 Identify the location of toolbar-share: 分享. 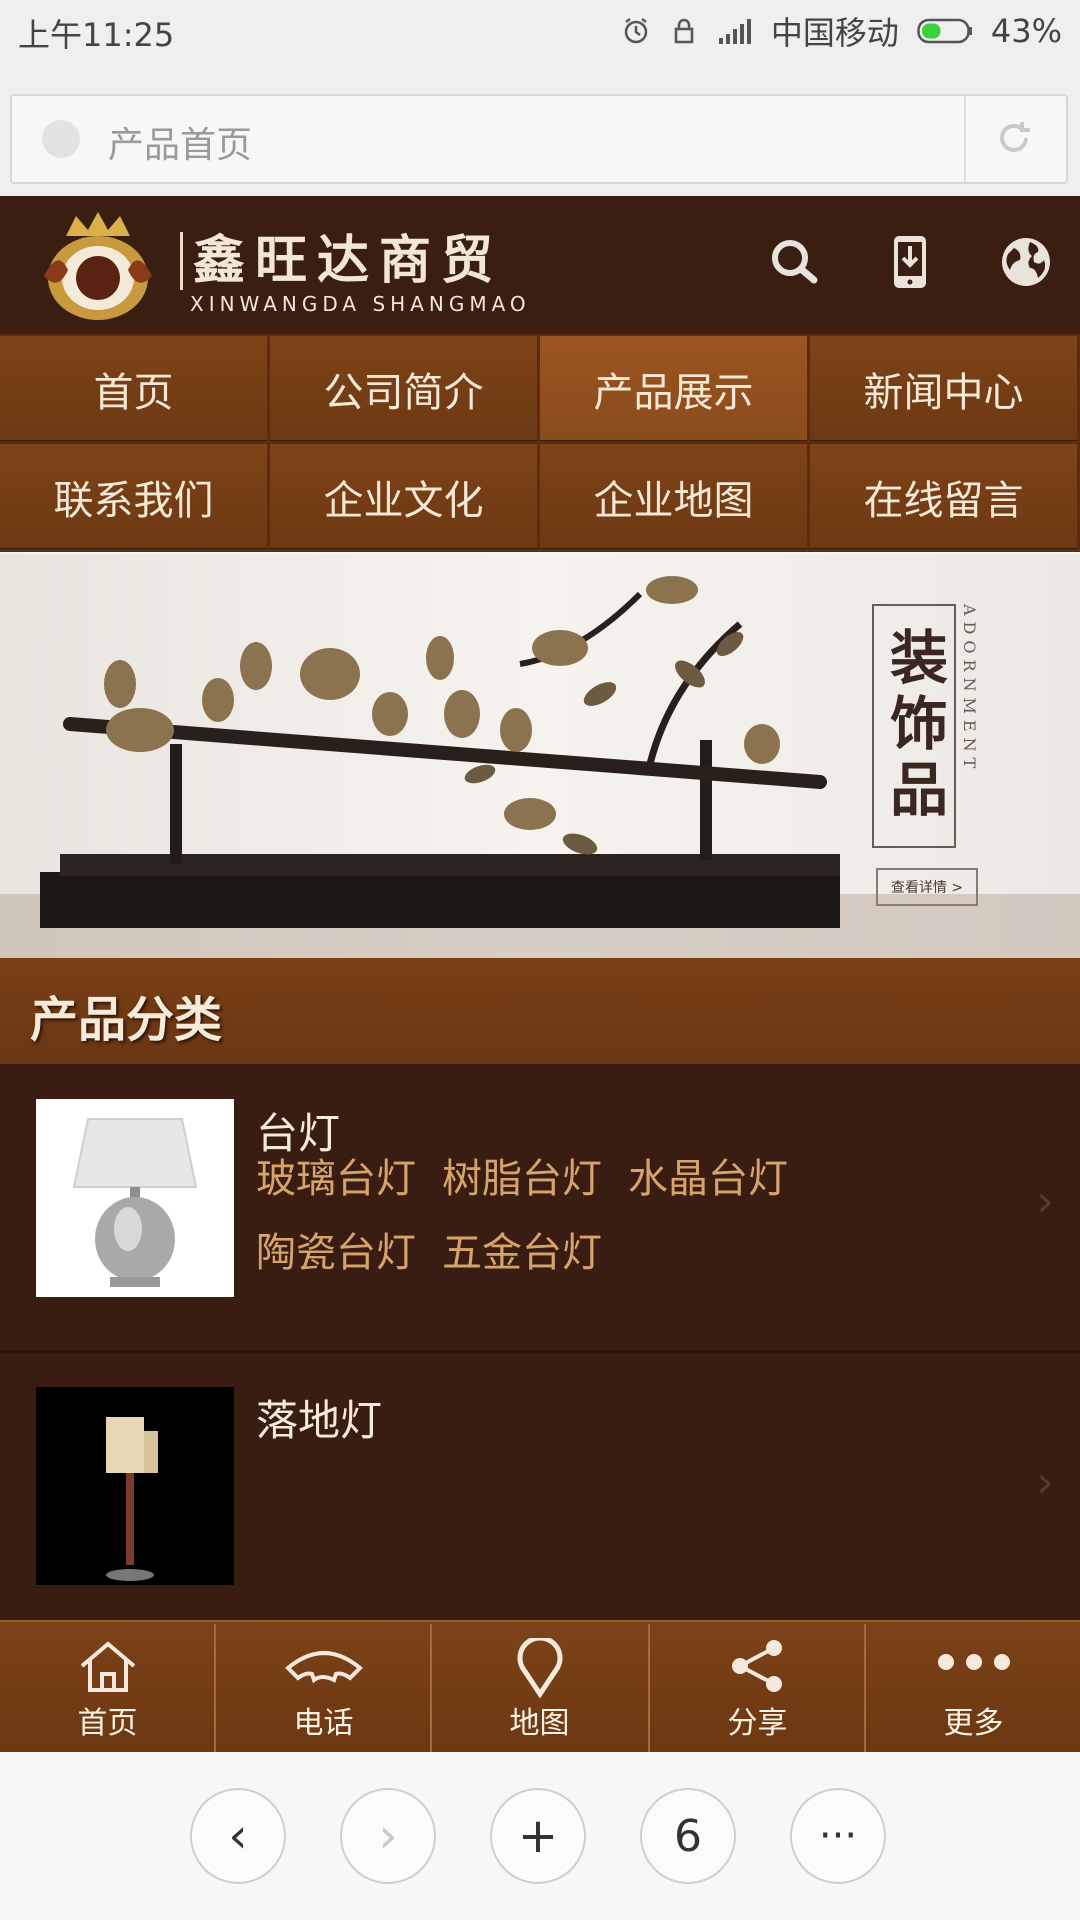
(757, 1688).